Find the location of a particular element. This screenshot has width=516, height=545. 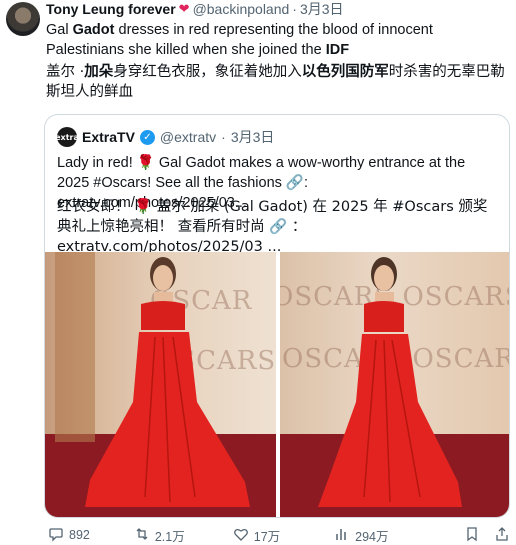

quoted-tweet-header: extra ExtraTV ✓ @extratv · 3月3日 is located at coordinates (165, 137).